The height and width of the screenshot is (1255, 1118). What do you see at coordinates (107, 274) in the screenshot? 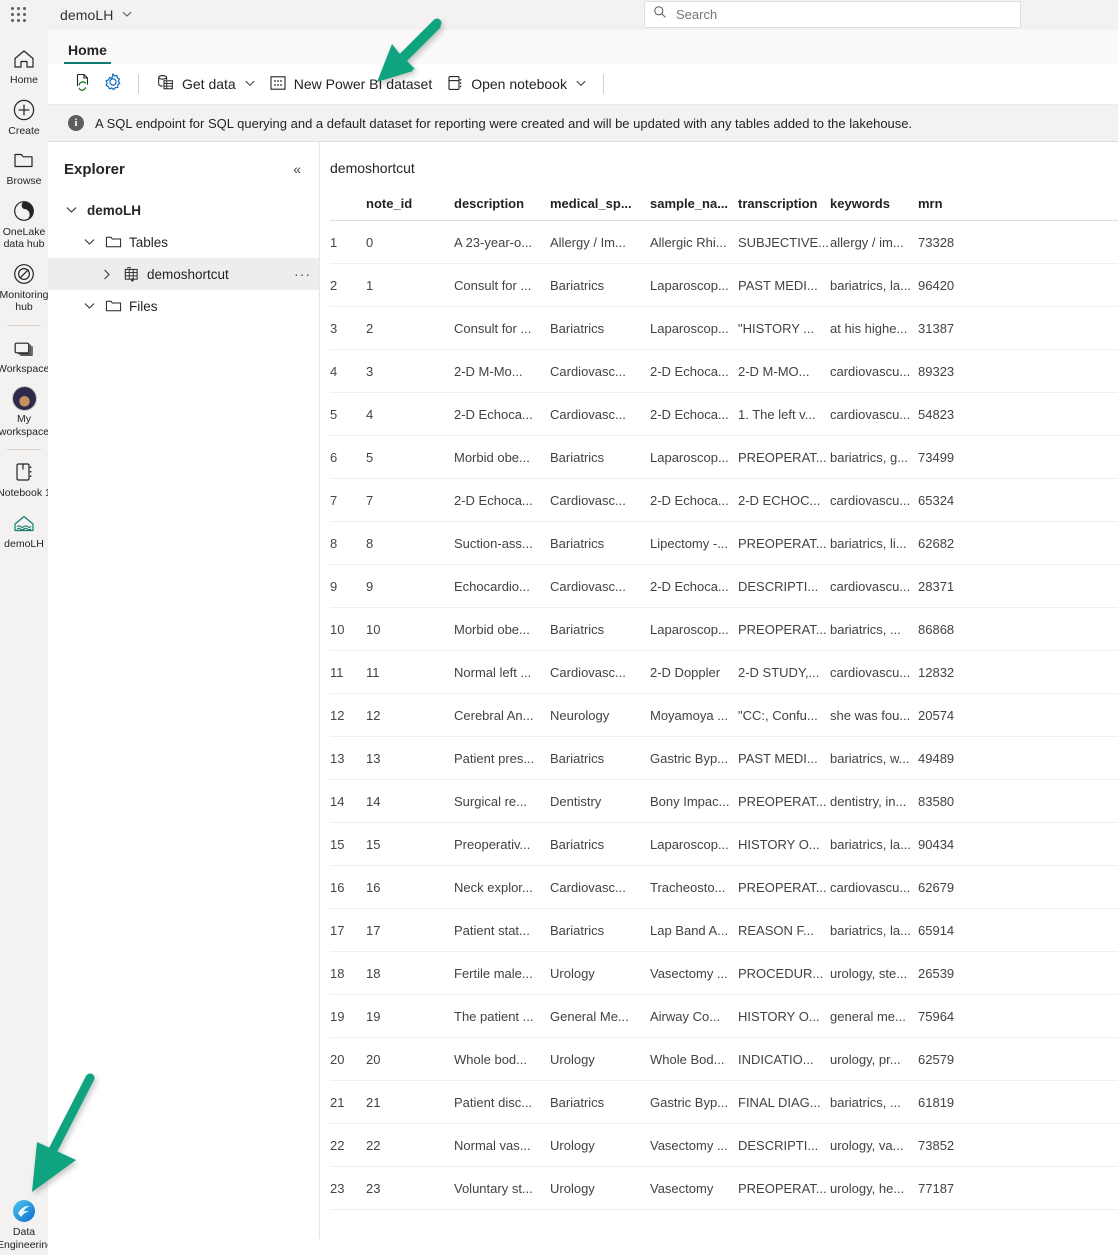
I see `chevron-right-icon` at bounding box center [107, 274].